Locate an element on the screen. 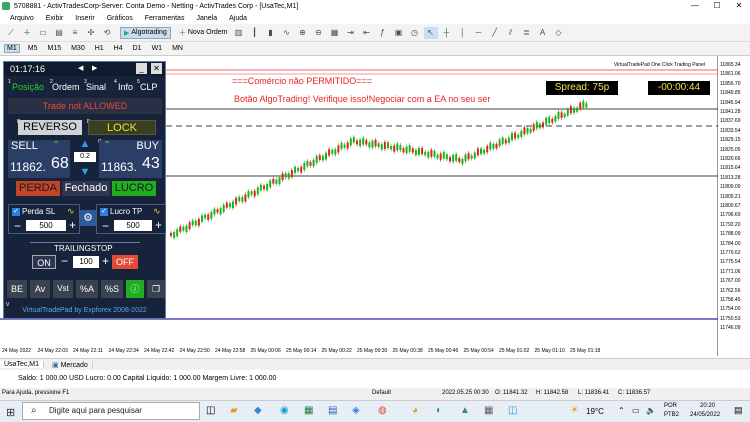 This screenshot has height=422, width=750. algotrading-button: ▶ Algotrading is located at coordinates (145, 32).